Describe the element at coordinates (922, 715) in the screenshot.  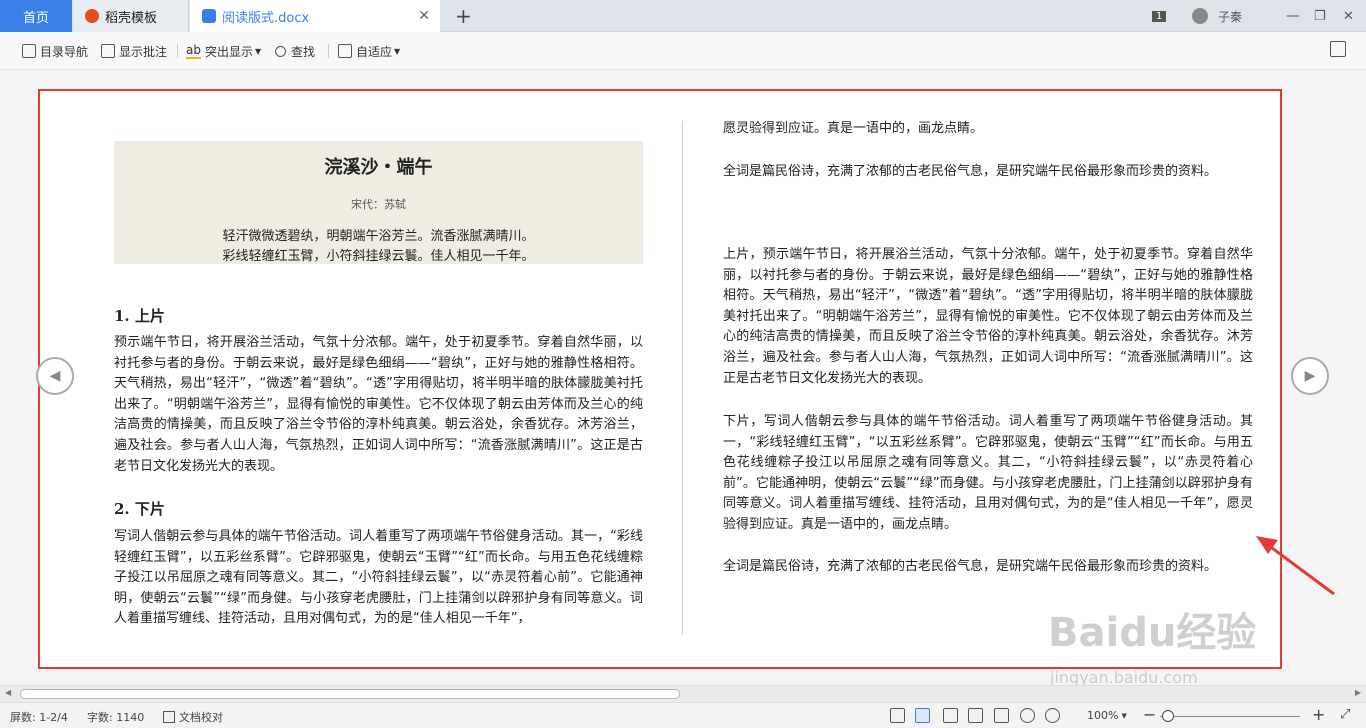
I see `reading-layout-icon` at that location.